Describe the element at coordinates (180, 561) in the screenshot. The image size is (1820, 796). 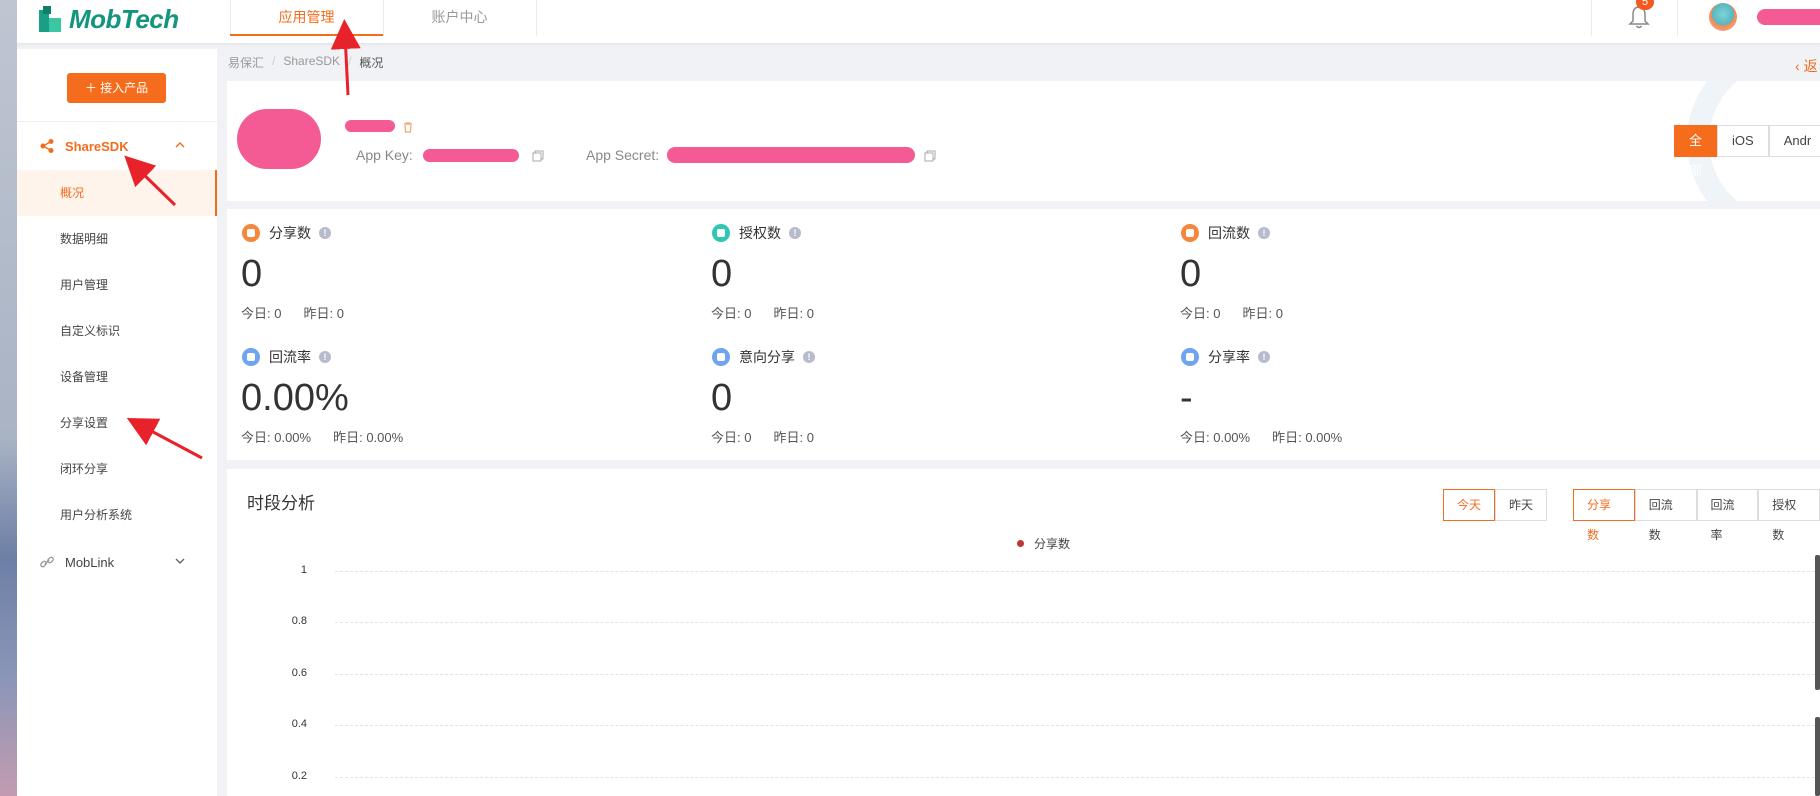
I see `chevron-down-icon` at that location.